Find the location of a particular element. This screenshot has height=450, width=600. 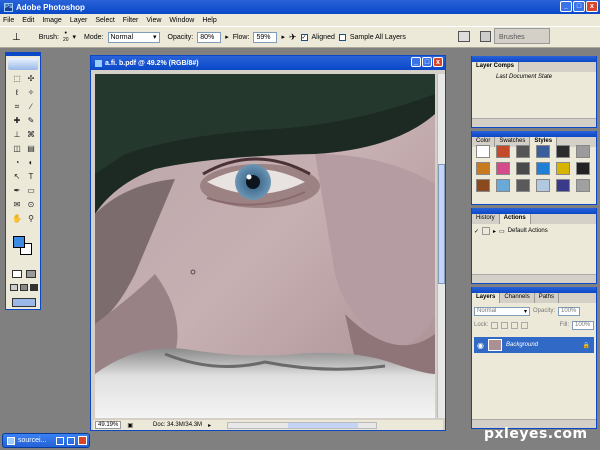

document-minimize-button: _ is located at coordinates (416, 62).